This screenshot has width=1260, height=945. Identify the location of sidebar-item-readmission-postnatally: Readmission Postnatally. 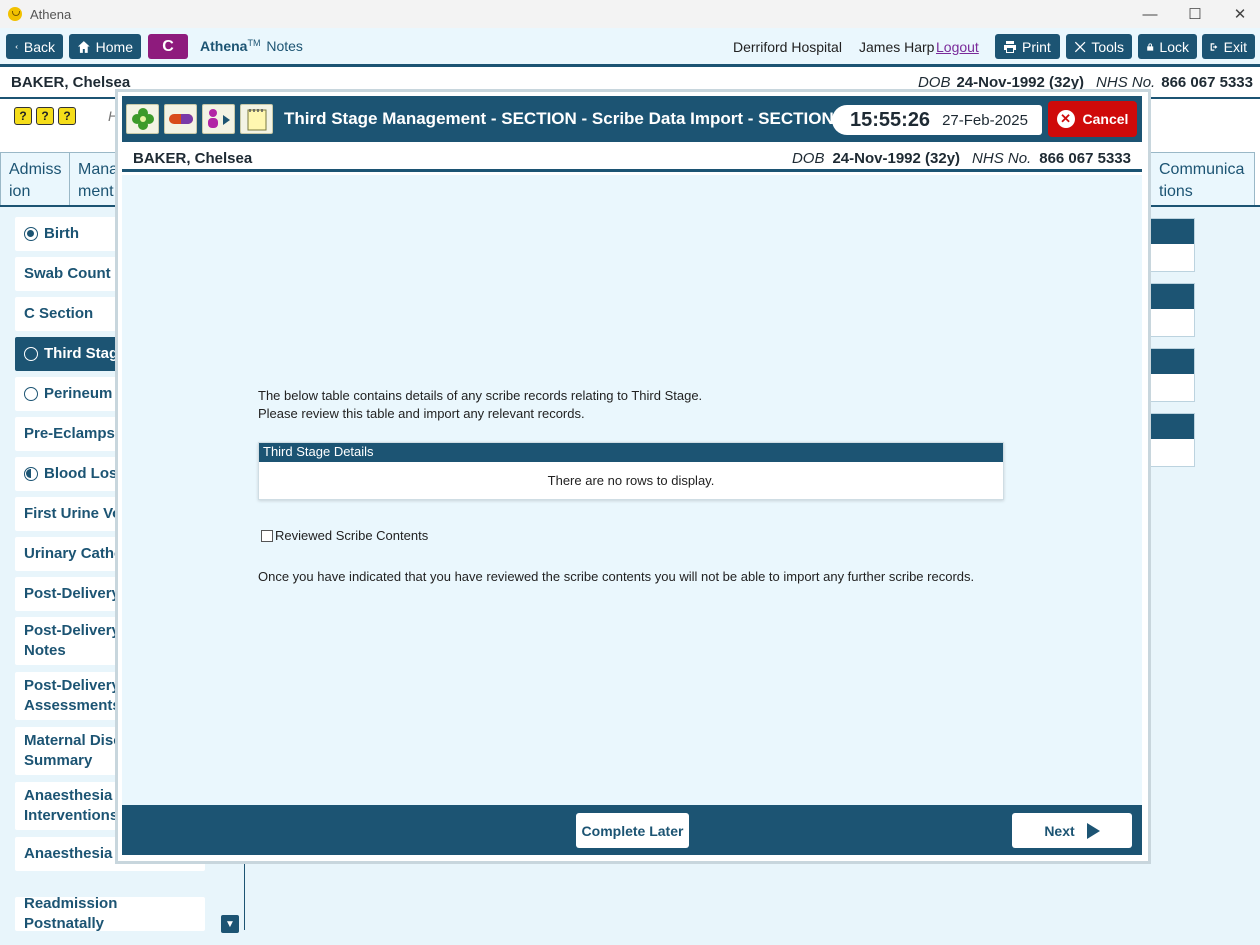
(110, 913).